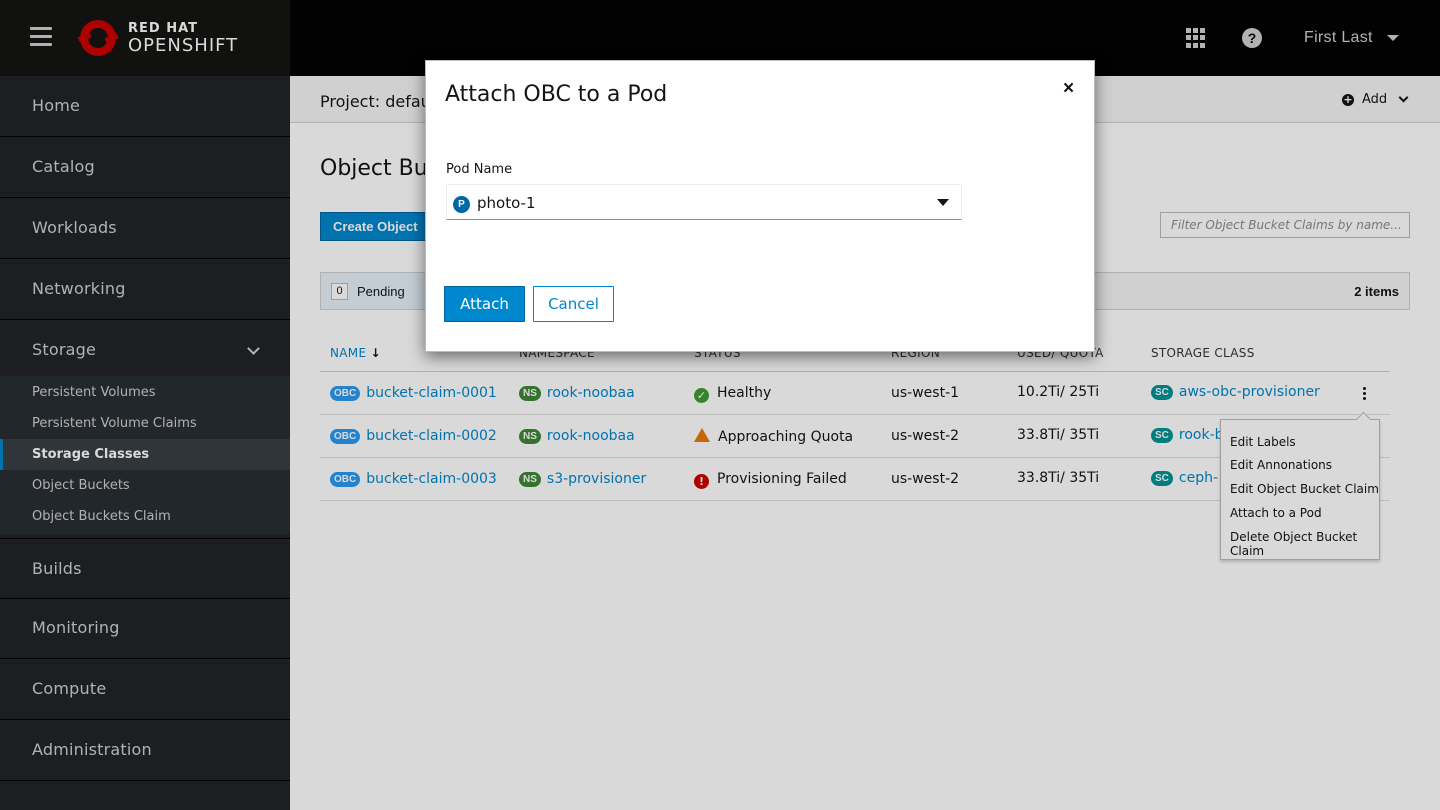  Describe the element at coordinates (943, 202) in the screenshot. I see `caret-down-icon` at that location.